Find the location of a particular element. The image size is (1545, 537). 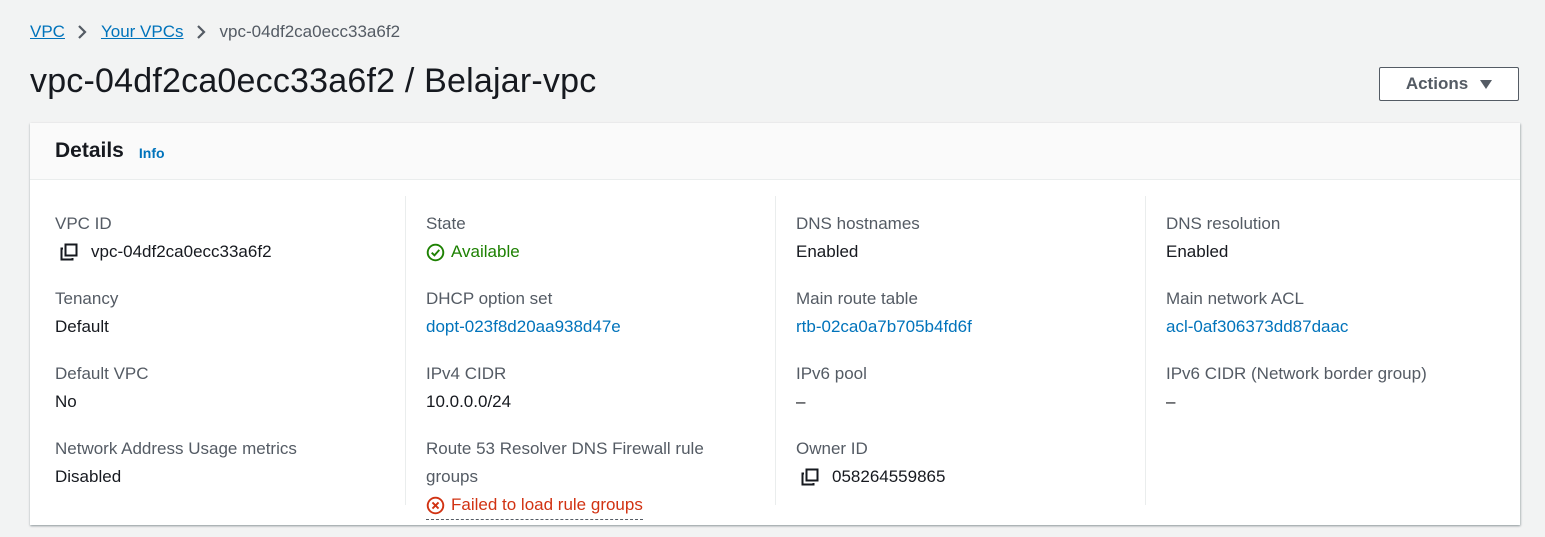

field-value: vpc-04df2ca0ecc33a6f2 is located at coordinates (163, 252).